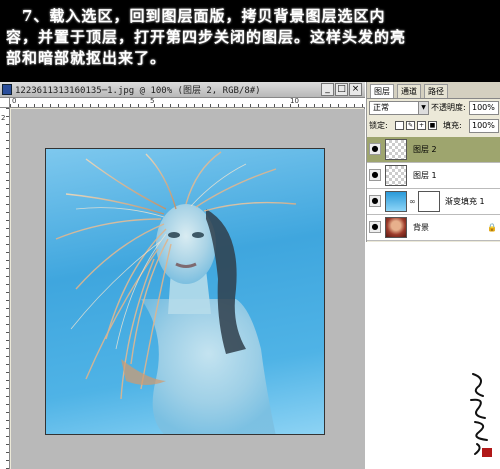  What do you see at coordinates (421, 125) in the screenshot?
I see `lock-position-icon: +` at bounding box center [421, 125].